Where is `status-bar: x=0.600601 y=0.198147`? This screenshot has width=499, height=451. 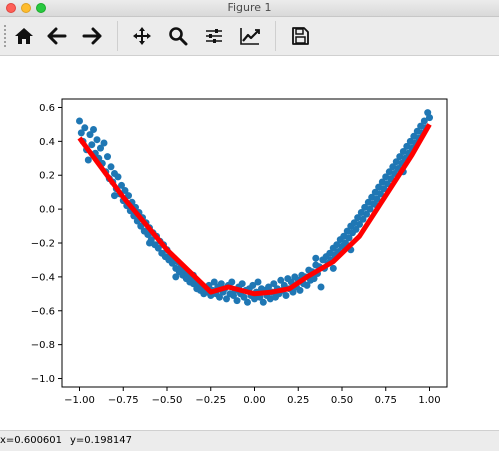 status-bar: x=0.600601 y=0.198147 is located at coordinates (249, 440).